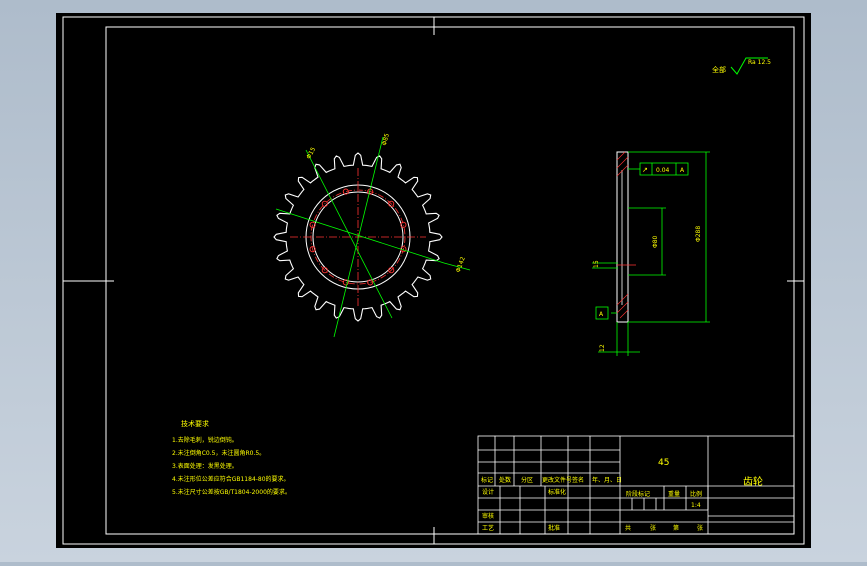 The width and height of the screenshot is (867, 566). Describe the element at coordinates (663, 170) in the screenshot. I see `tolerance-value: 0.04` at that location.